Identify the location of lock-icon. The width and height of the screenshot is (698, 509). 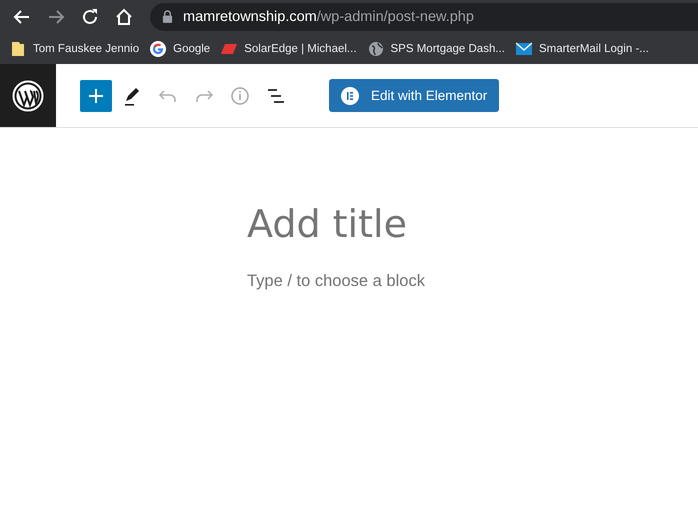
(167, 16).